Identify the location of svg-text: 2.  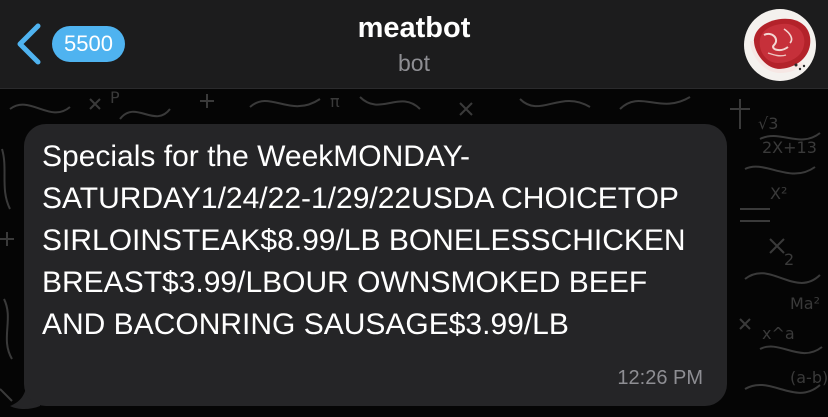
(789, 259).